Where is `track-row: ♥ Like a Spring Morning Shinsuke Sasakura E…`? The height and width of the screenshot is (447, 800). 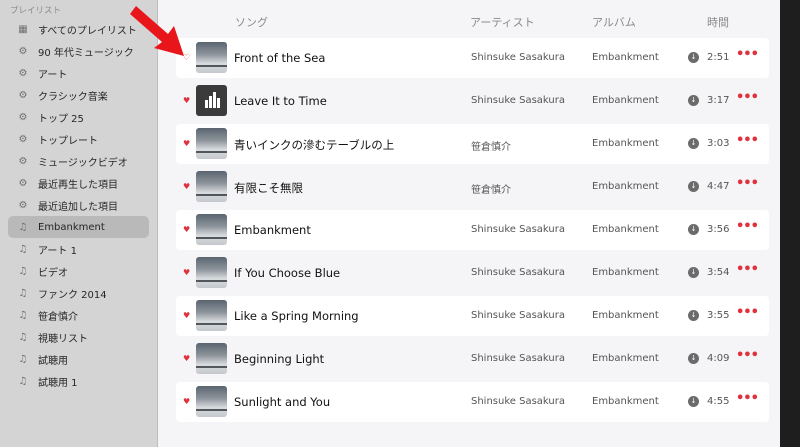 track-row: ♥ Like a Spring Morning Shinsuke Sasakura E… is located at coordinates (472, 316).